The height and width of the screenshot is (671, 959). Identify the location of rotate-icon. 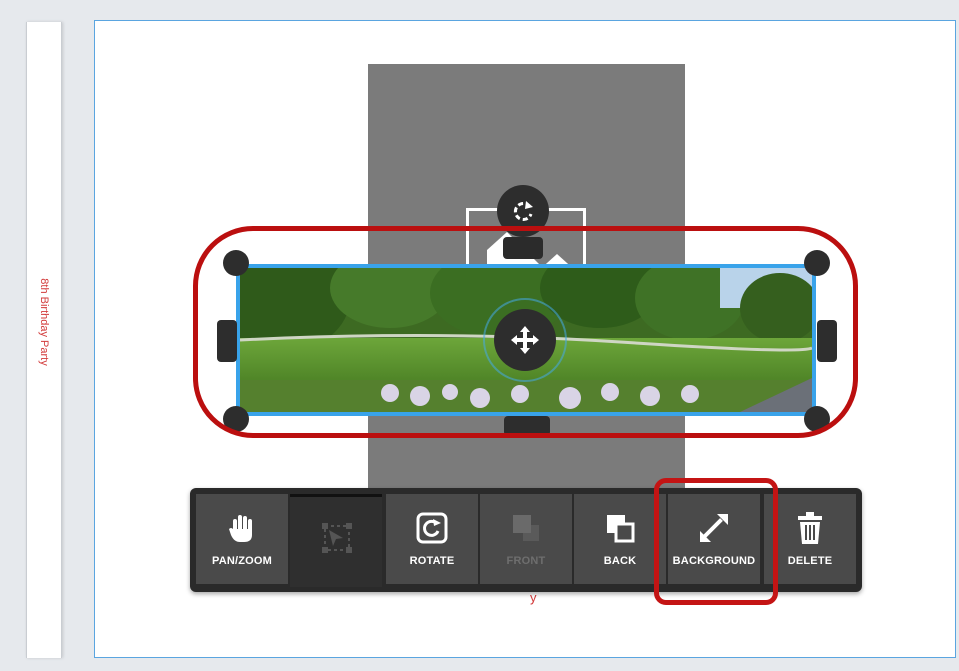
(432, 528).